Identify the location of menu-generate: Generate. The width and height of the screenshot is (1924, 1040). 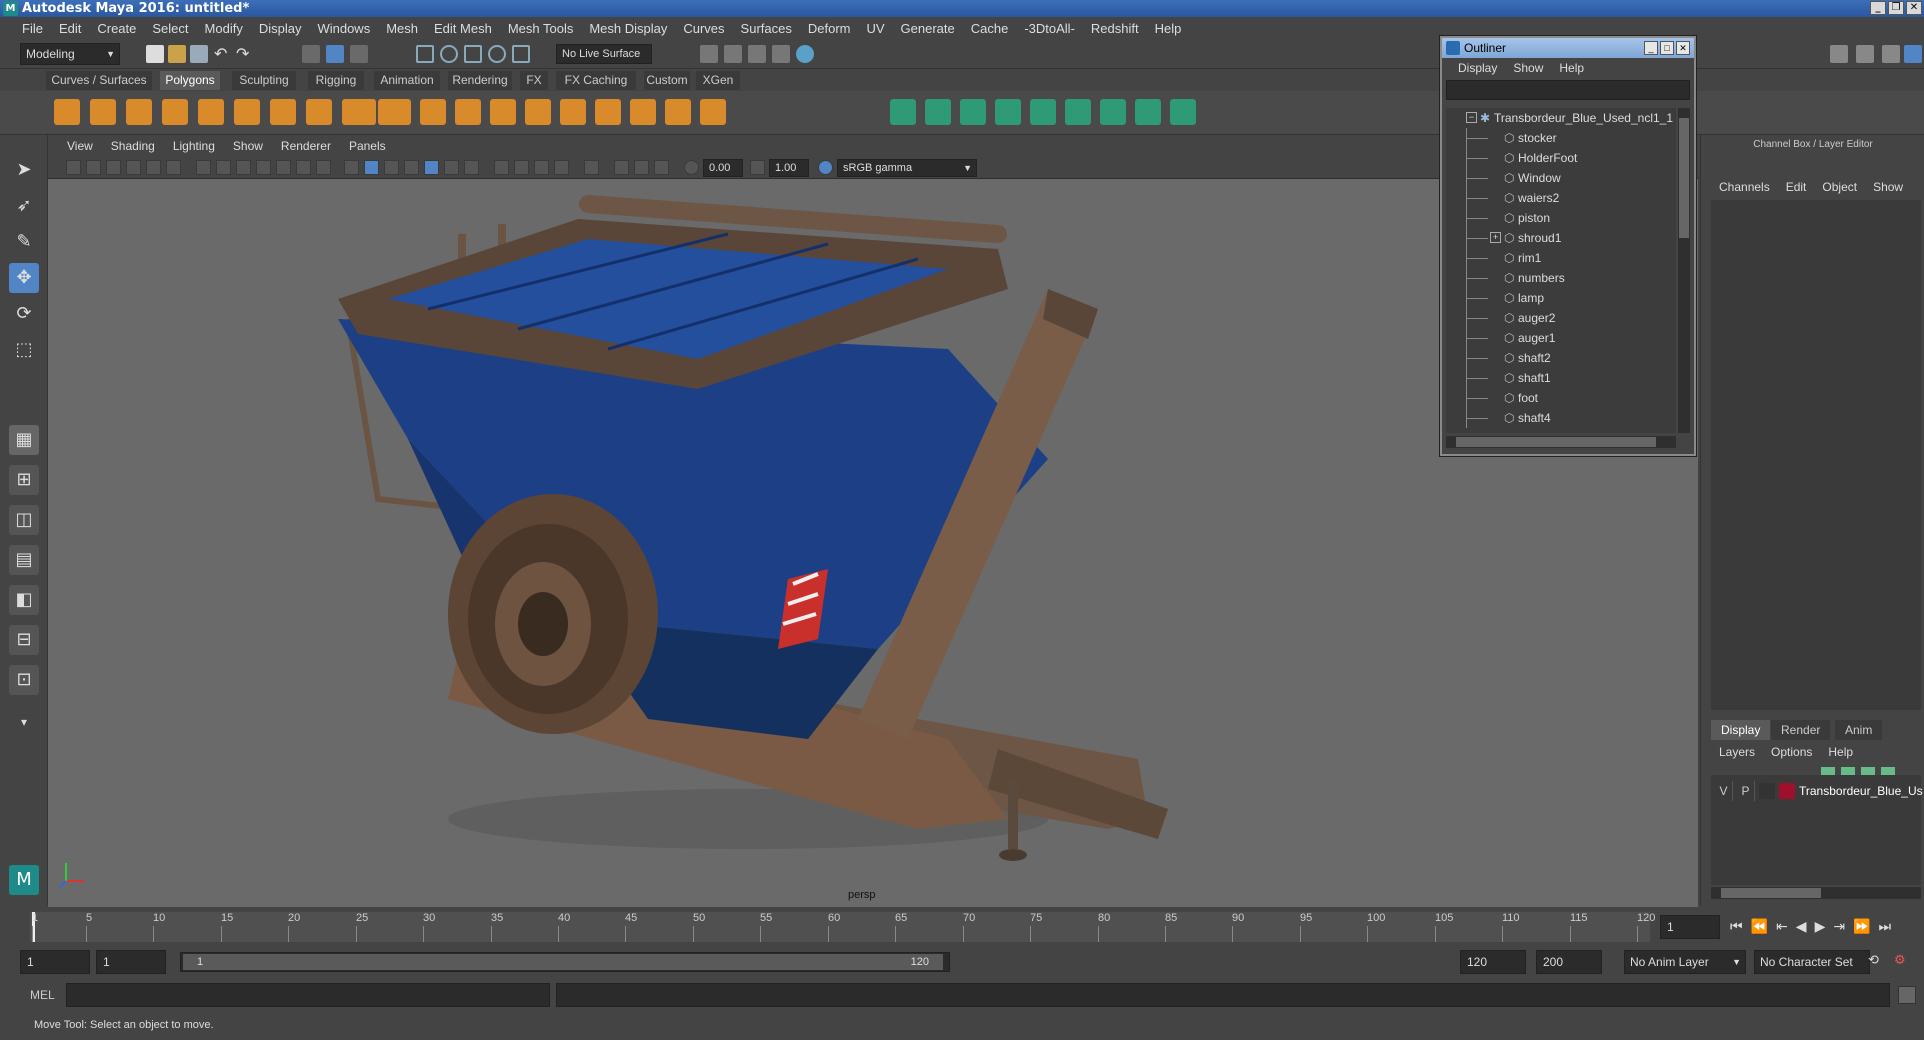
(928, 28).